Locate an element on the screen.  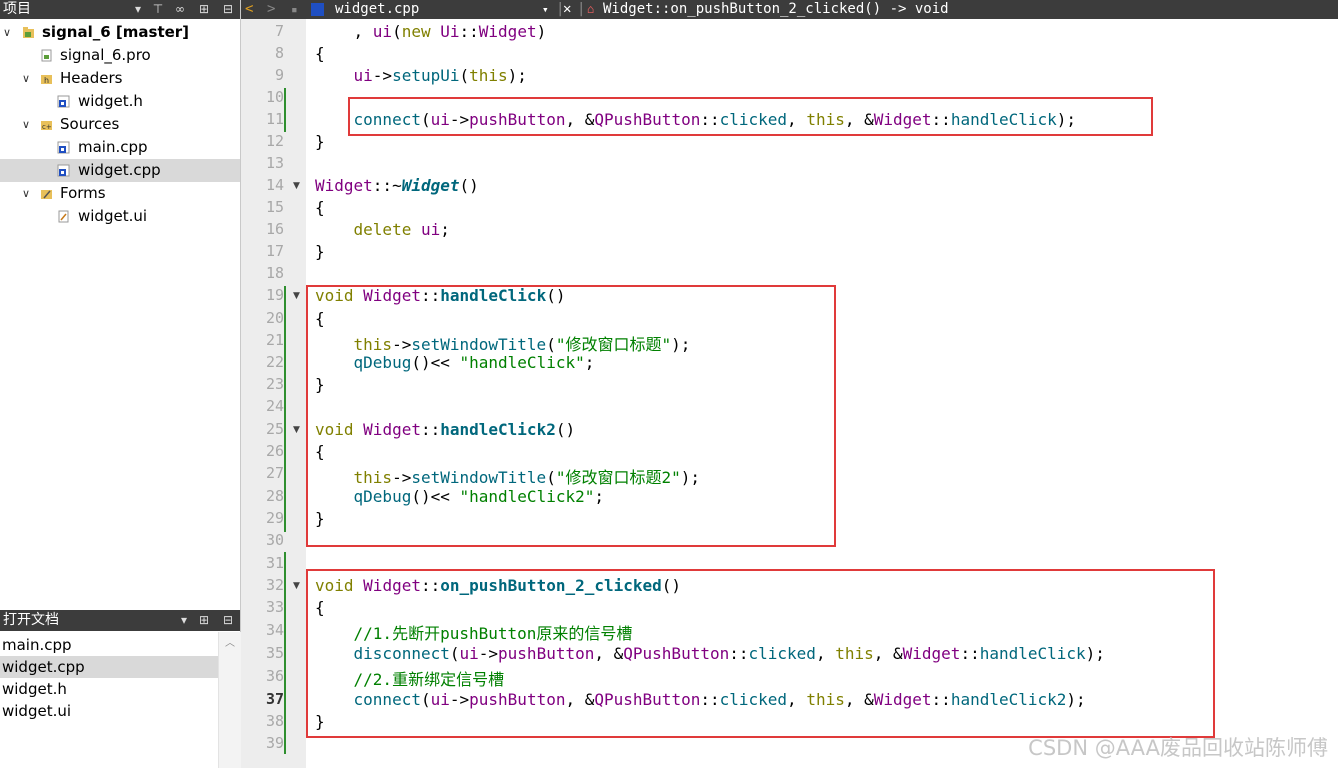
tree-item-pro-file: signal_6.pro is located at coordinates (120, 55).